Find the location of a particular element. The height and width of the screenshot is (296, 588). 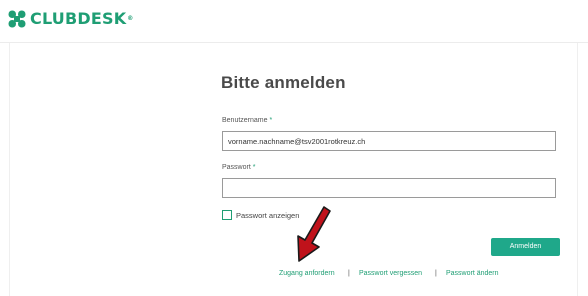

username-label: Benutzername * is located at coordinates (247, 120).